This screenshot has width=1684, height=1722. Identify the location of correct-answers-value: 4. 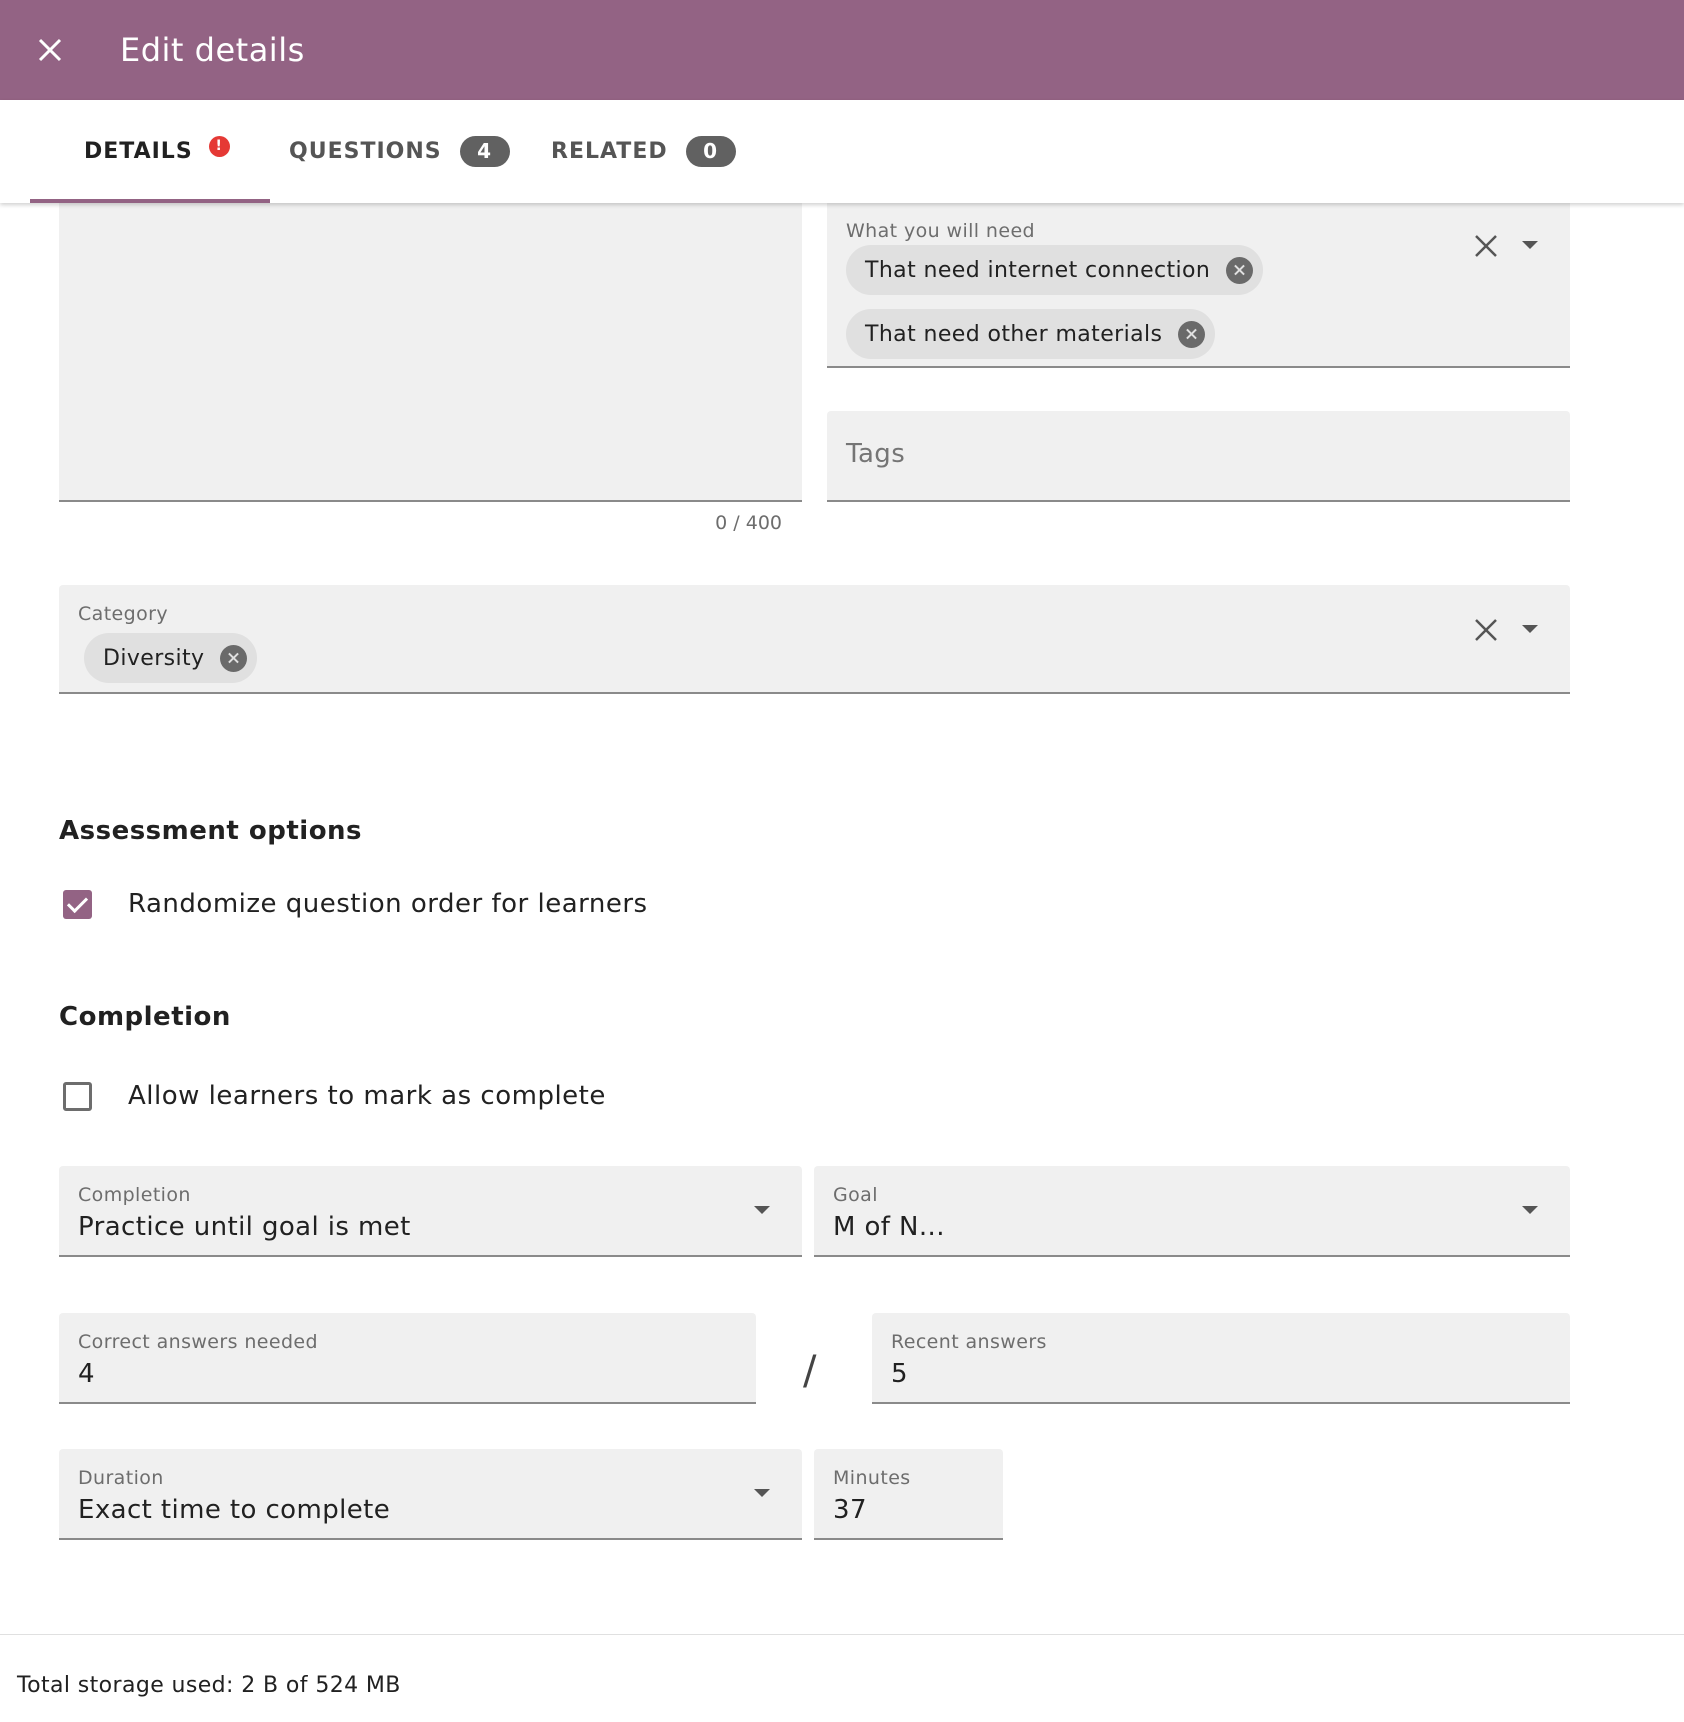
(86, 1374).